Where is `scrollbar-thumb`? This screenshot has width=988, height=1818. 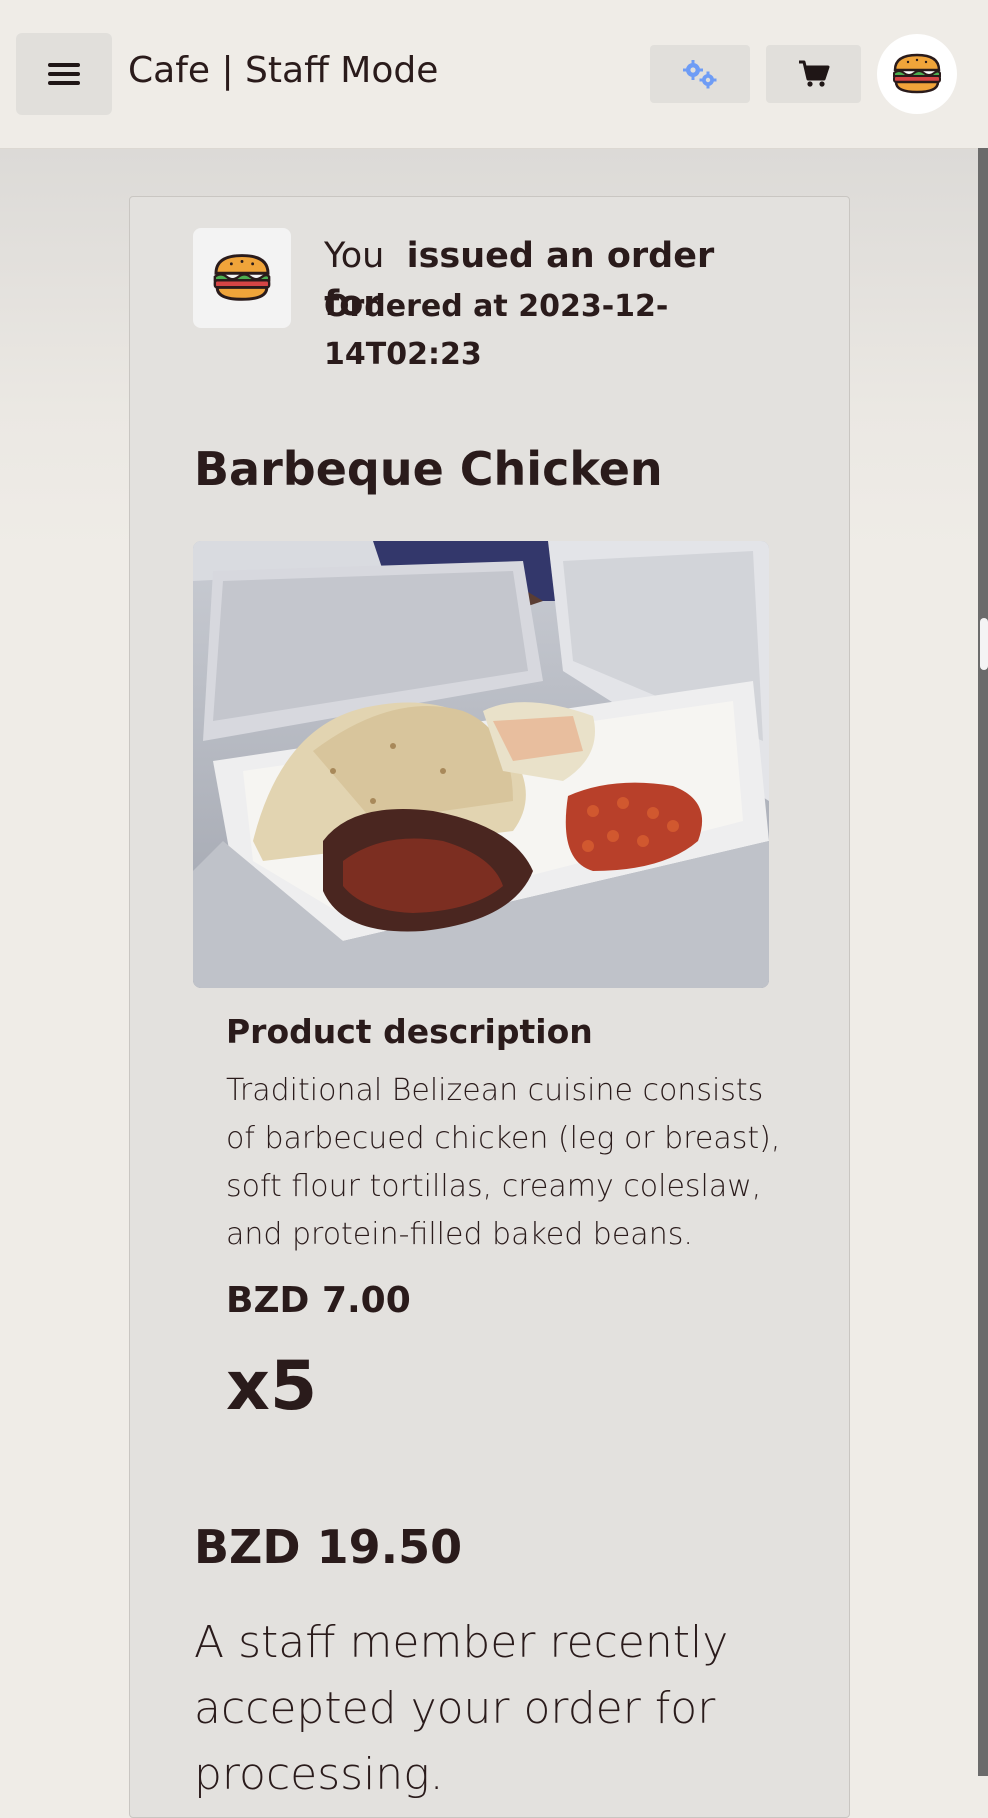 scrollbar-thumb is located at coordinates (984, 644).